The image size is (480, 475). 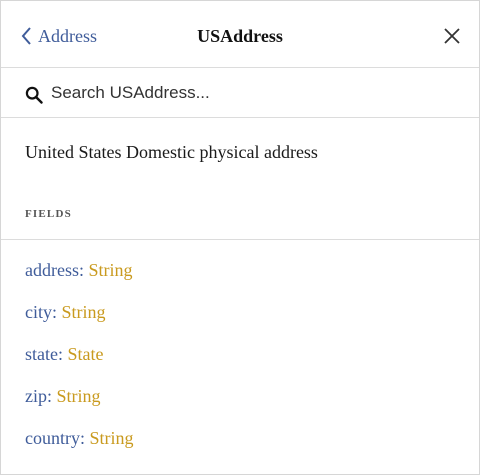 I want to click on field-item: address: String, so click(x=79, y=280).